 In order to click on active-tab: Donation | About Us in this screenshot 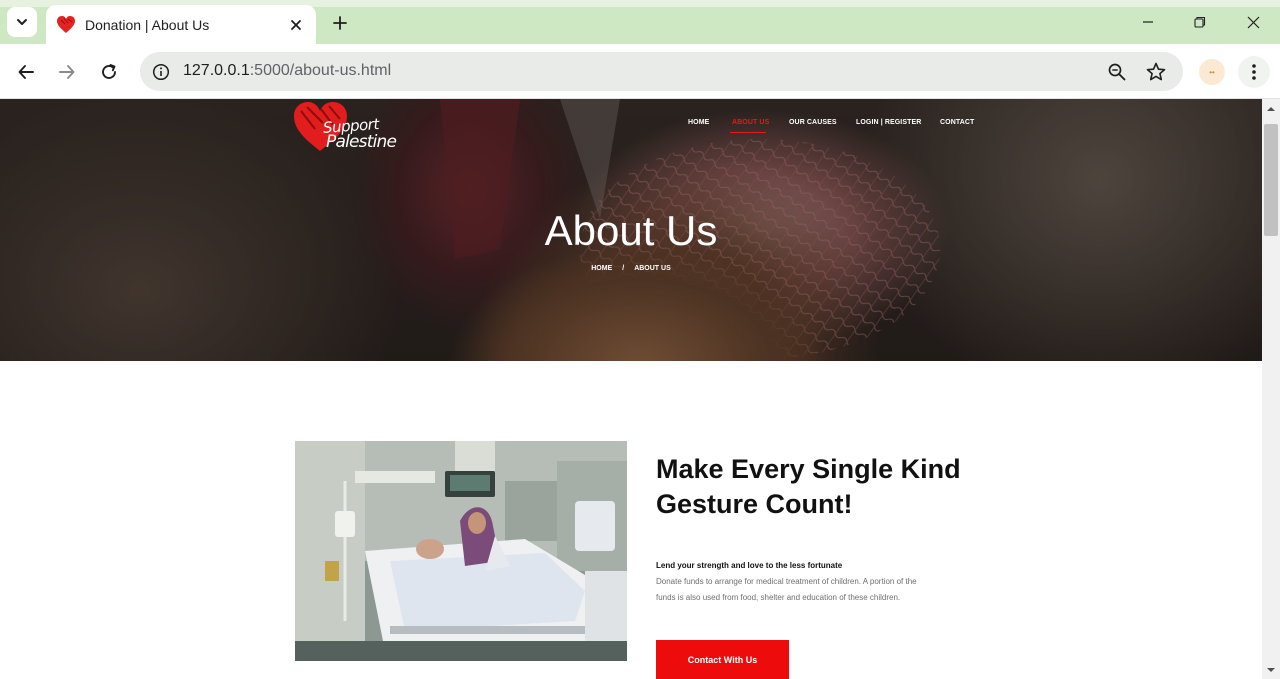, I will do `click(181, 24)`.